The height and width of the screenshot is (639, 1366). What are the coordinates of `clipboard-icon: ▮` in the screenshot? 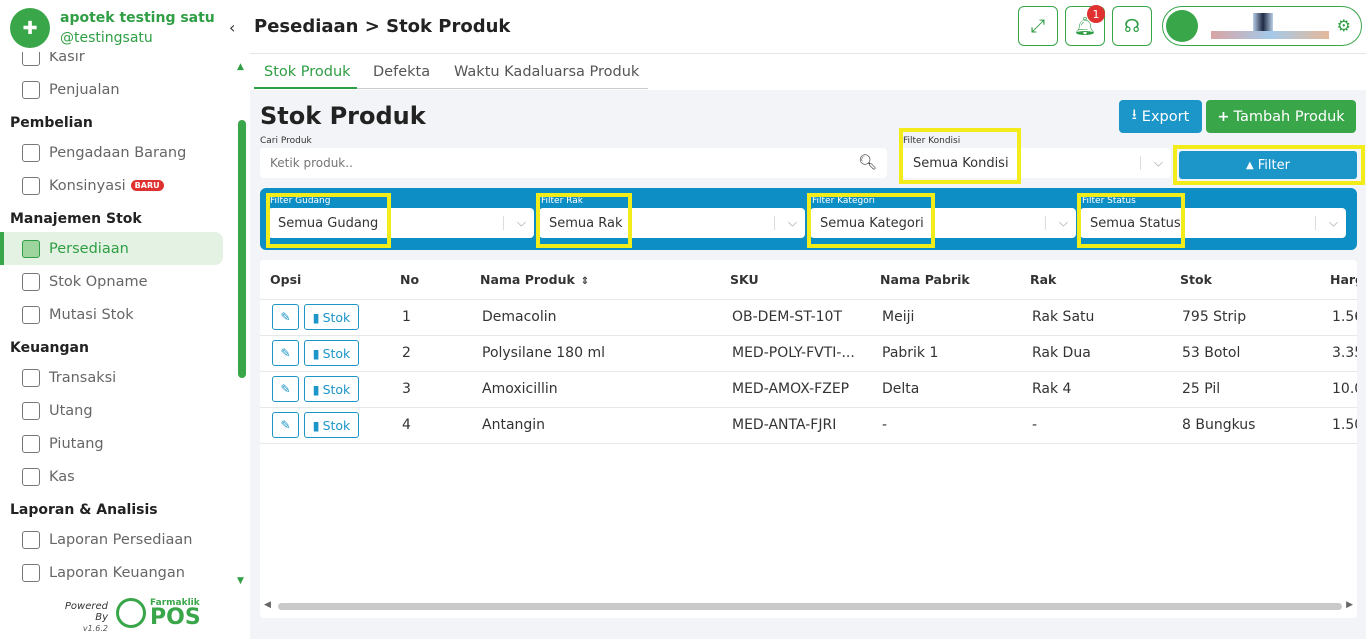 It's located at (316, 317).